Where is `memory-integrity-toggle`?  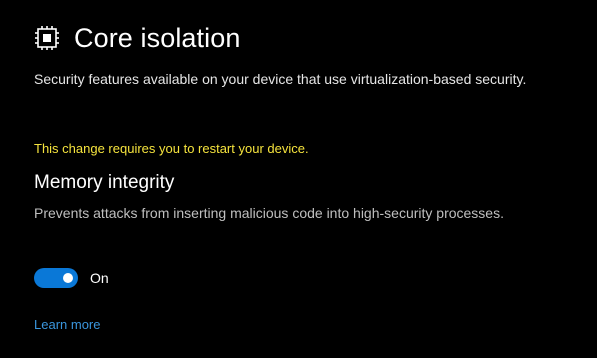 memory-integrity-toggle is located at coordinates (56, 278).